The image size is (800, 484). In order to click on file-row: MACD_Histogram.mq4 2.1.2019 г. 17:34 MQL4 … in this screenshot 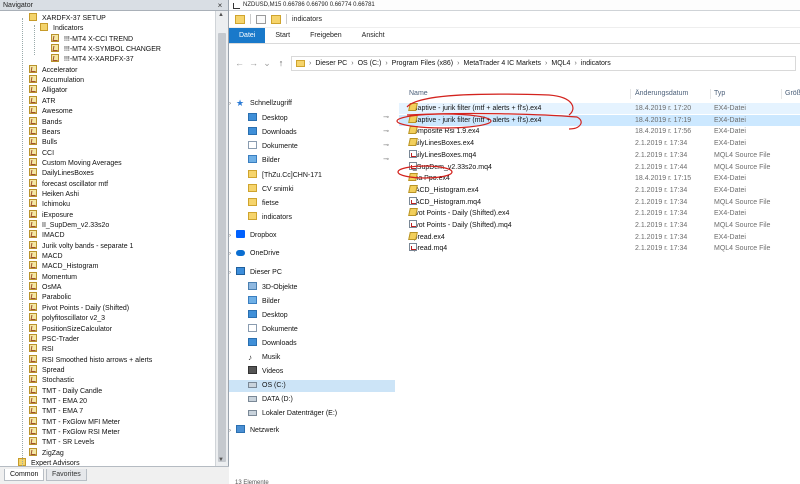, I will do `click(599, 202)`.